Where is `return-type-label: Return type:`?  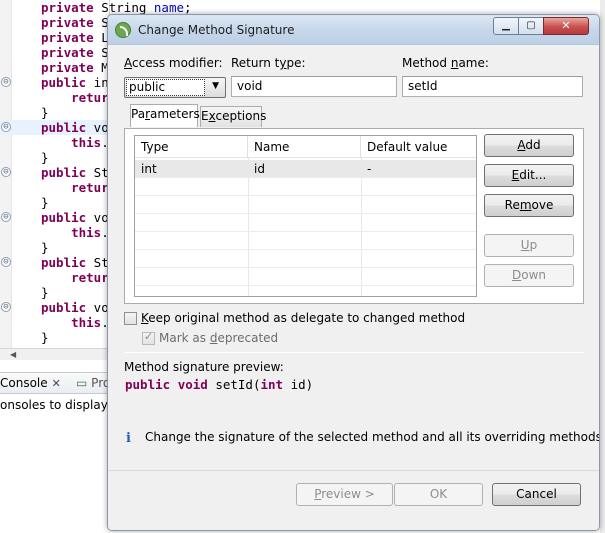 return-type-label: Return type: is located at coordinates (268, 63).